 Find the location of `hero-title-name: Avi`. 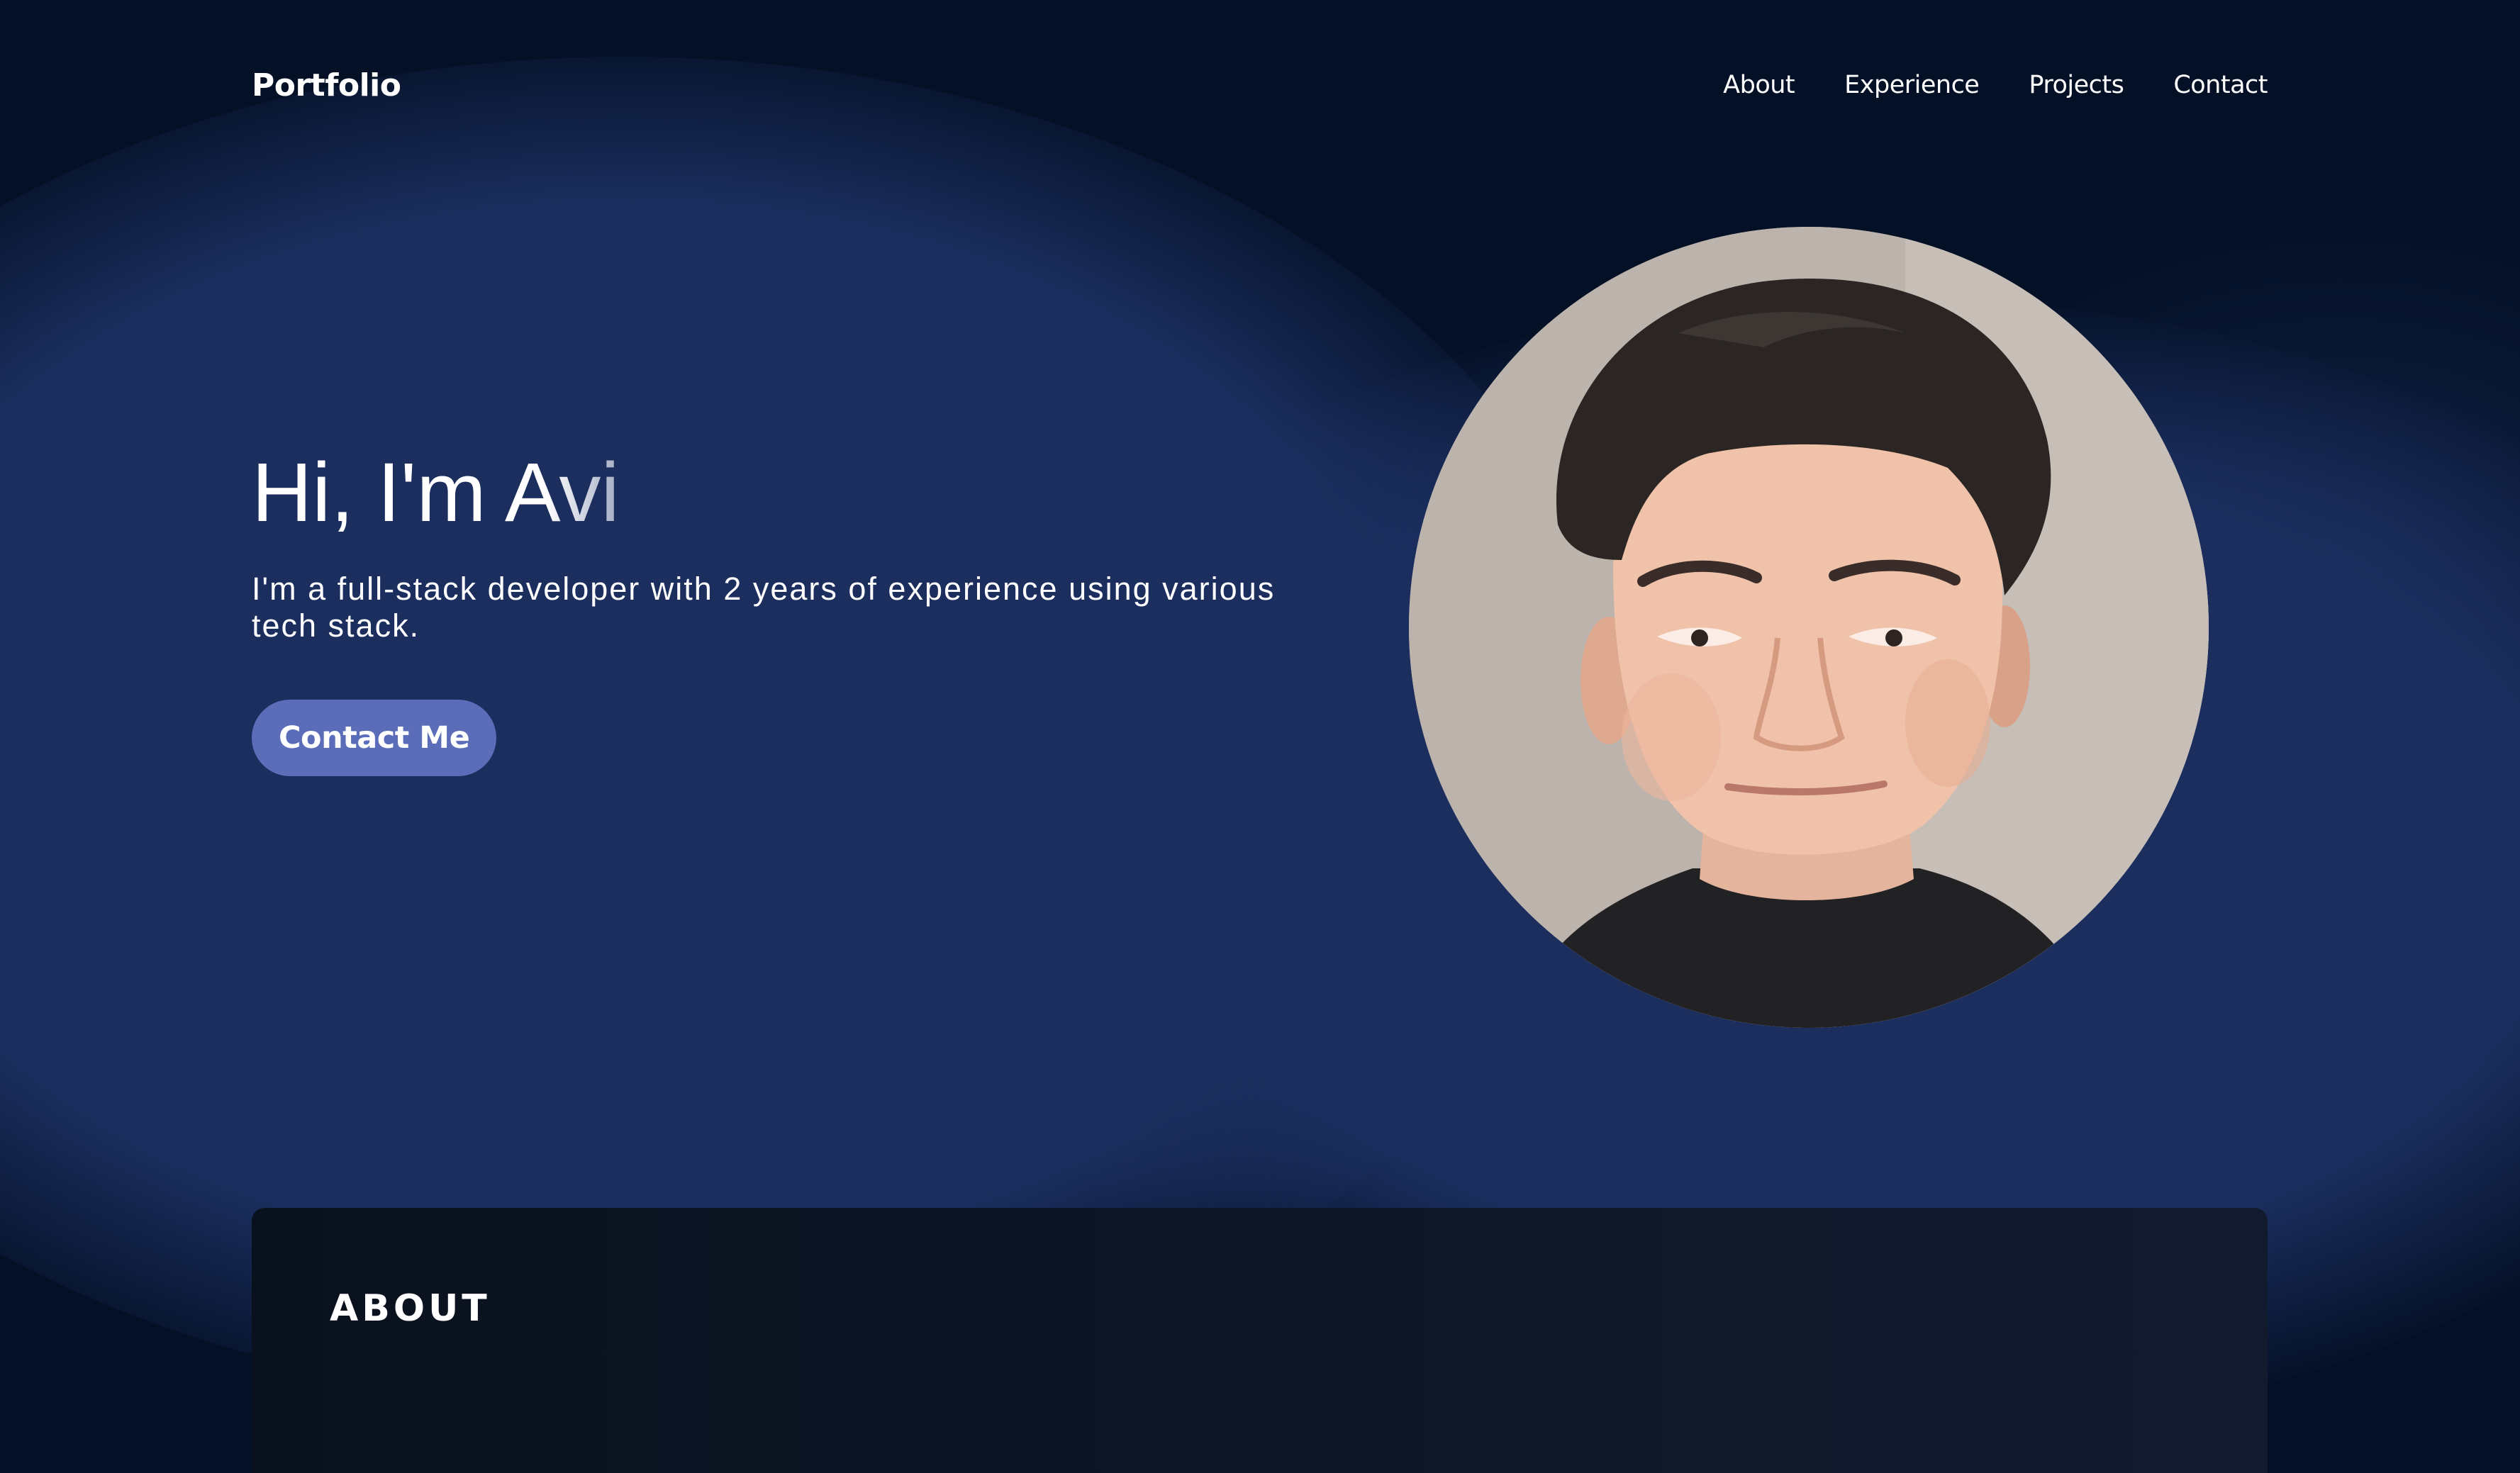

hero-title-name: Avi is located at coordinates (562, 492).